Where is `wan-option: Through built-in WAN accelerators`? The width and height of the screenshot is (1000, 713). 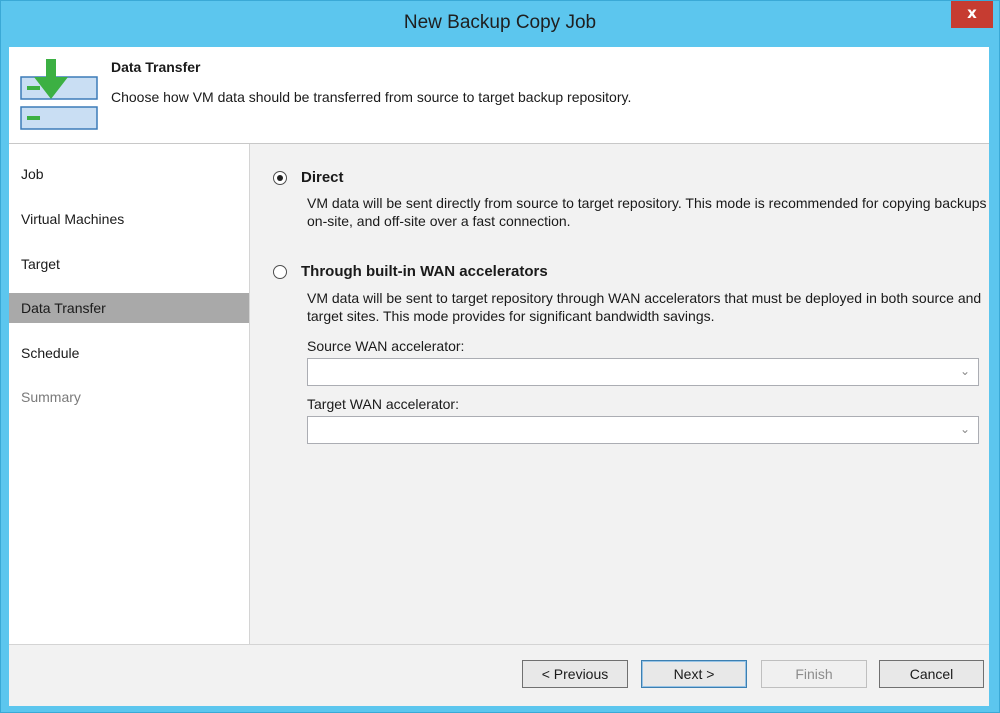 wan-option: Through built-in WAN accelerators is located at coordinates (410, 271).